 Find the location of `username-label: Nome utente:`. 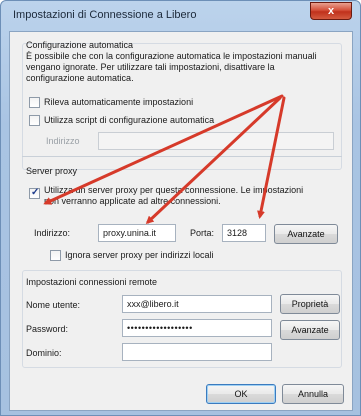

username-label: Nome utente: is located at coordinates (53, 305).